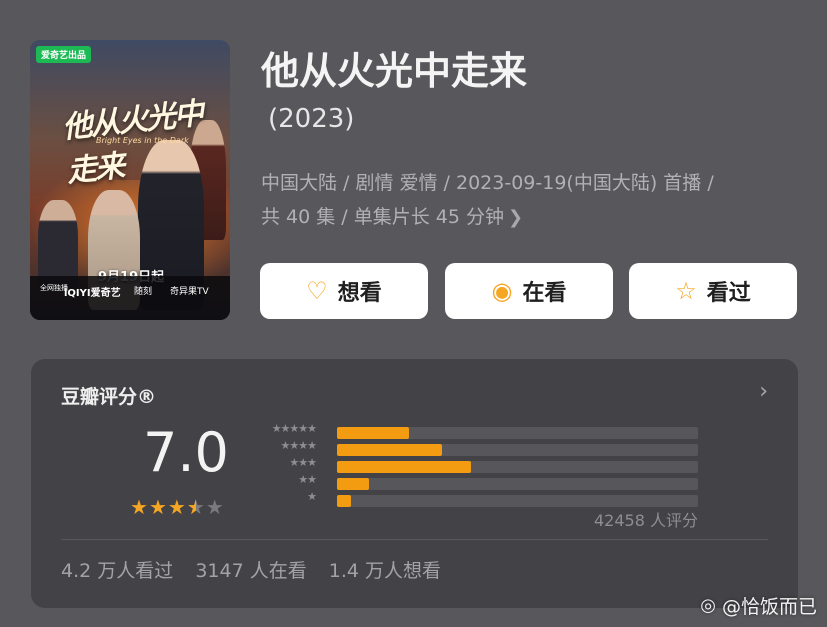 The image size is (827, 627). Describe the element at coordinates (196, 507) in the screenshot. I see `star-half-icon: ★` at that location.